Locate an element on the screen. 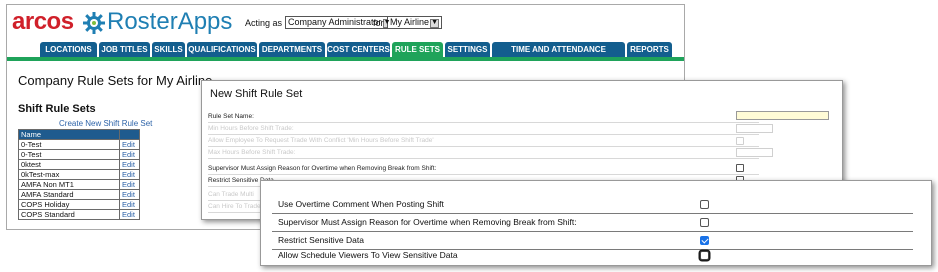  max-hours-input is located at coordinates (754, 152).